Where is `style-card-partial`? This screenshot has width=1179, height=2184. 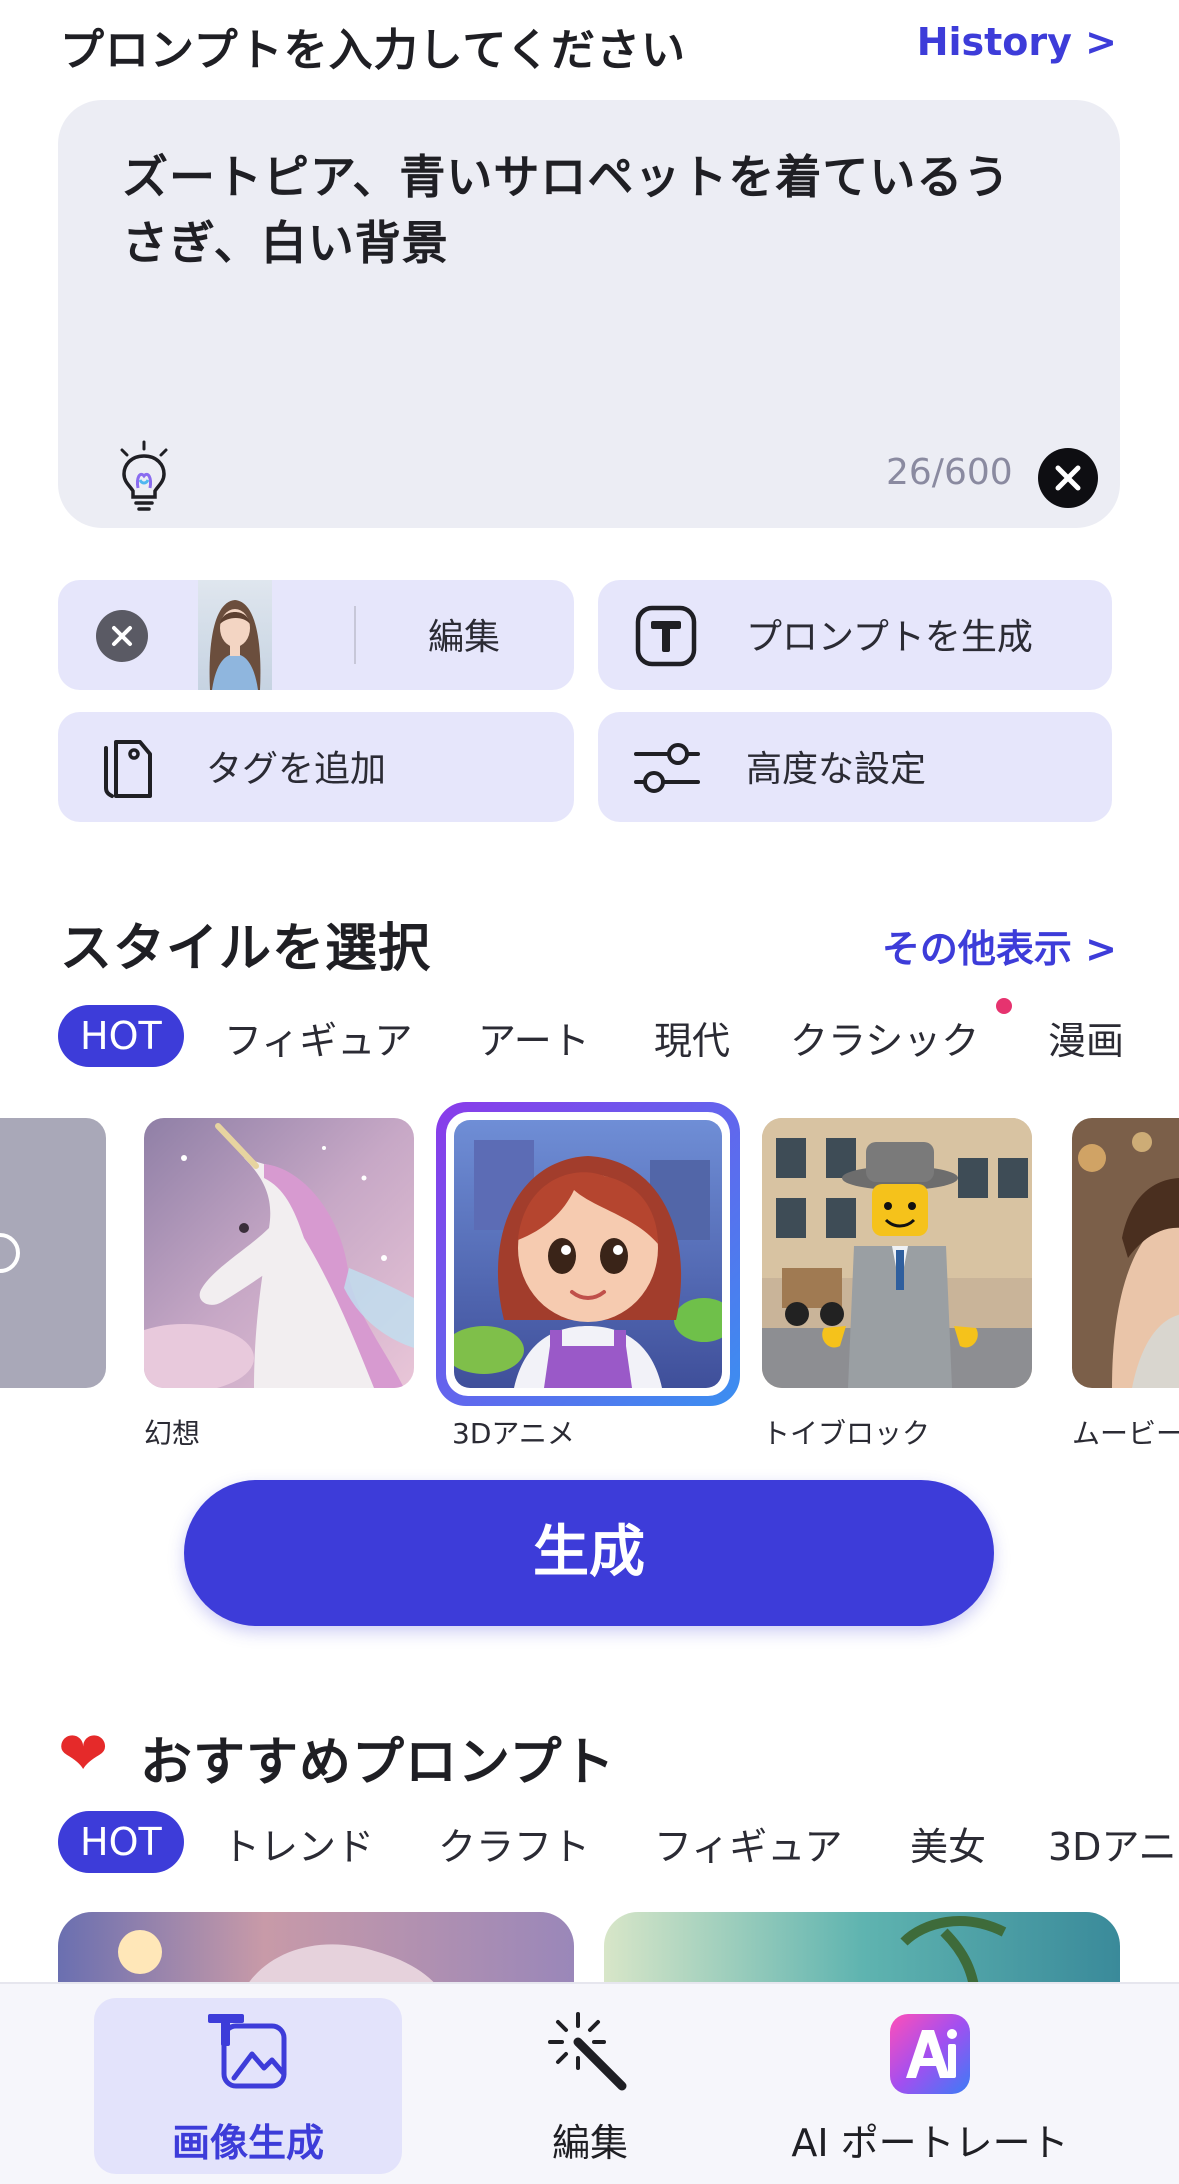 style-card-partial is located at coordinates (53, 1253).